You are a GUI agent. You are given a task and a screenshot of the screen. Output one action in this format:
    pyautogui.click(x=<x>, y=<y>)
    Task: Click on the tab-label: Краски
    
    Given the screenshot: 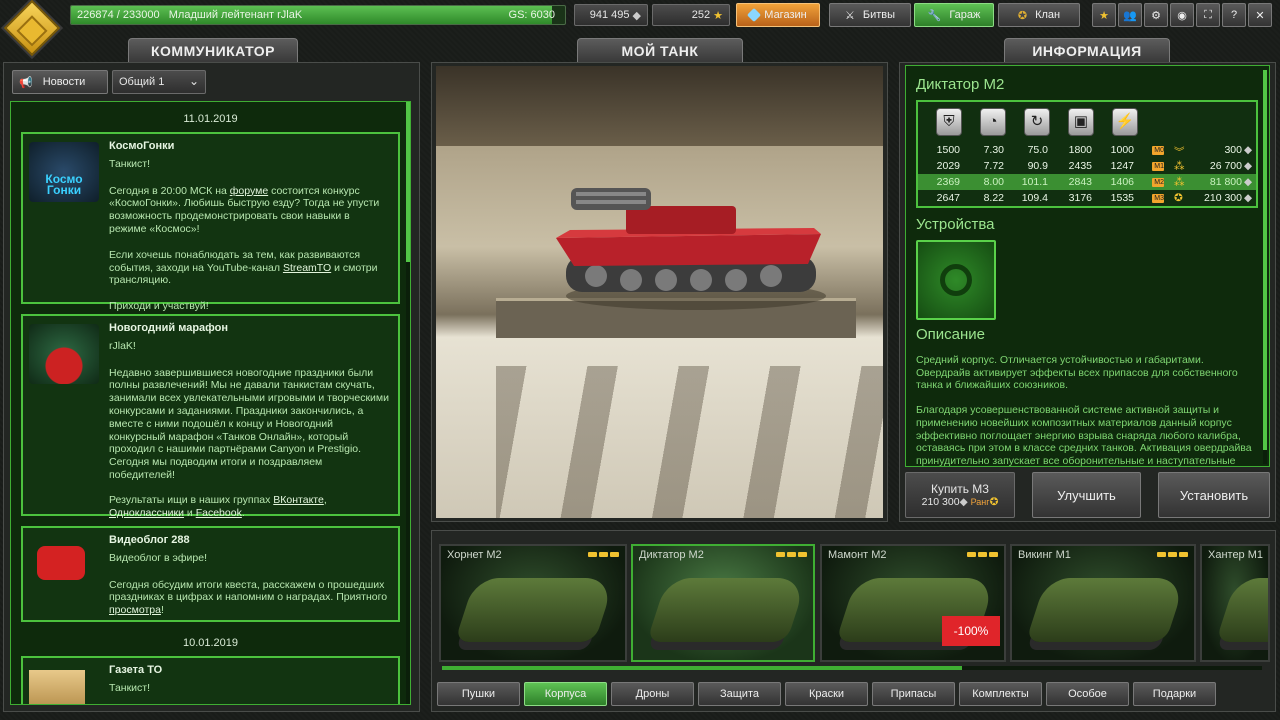 What is the action you would take?
    pyautogui.click(x=826, y=694)
    